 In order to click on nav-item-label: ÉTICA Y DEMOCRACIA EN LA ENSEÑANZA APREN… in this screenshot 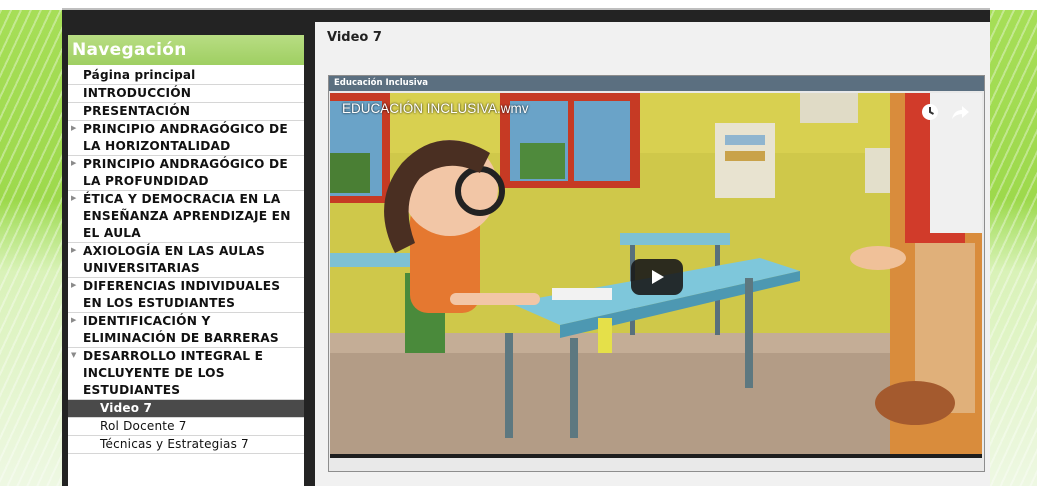, I will do `click(187, 216)`.